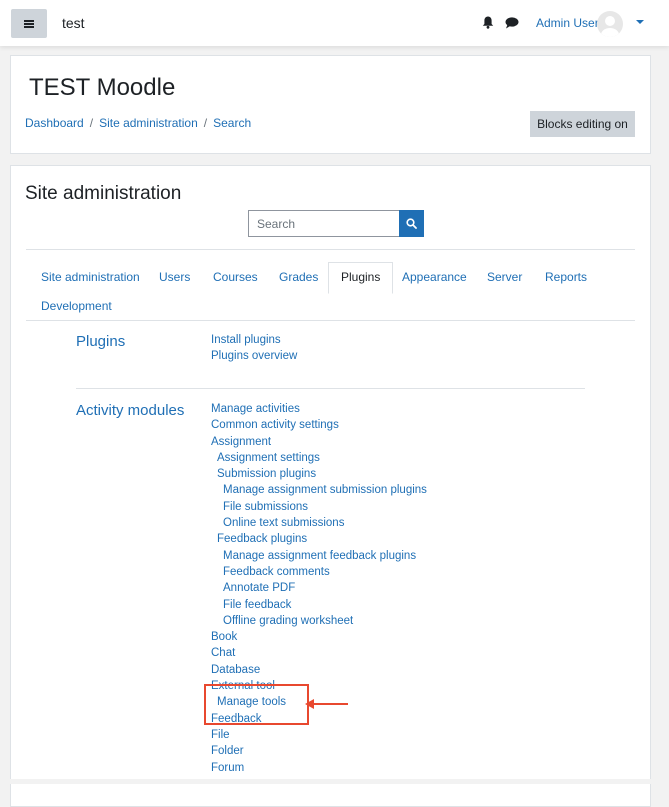 Image resolution: width=669 pixels, height=807 pixels. Describe the element at coordinates (319, 572) in the screenshot. I see `link-feedback-comments: Feedback comments` at that location.